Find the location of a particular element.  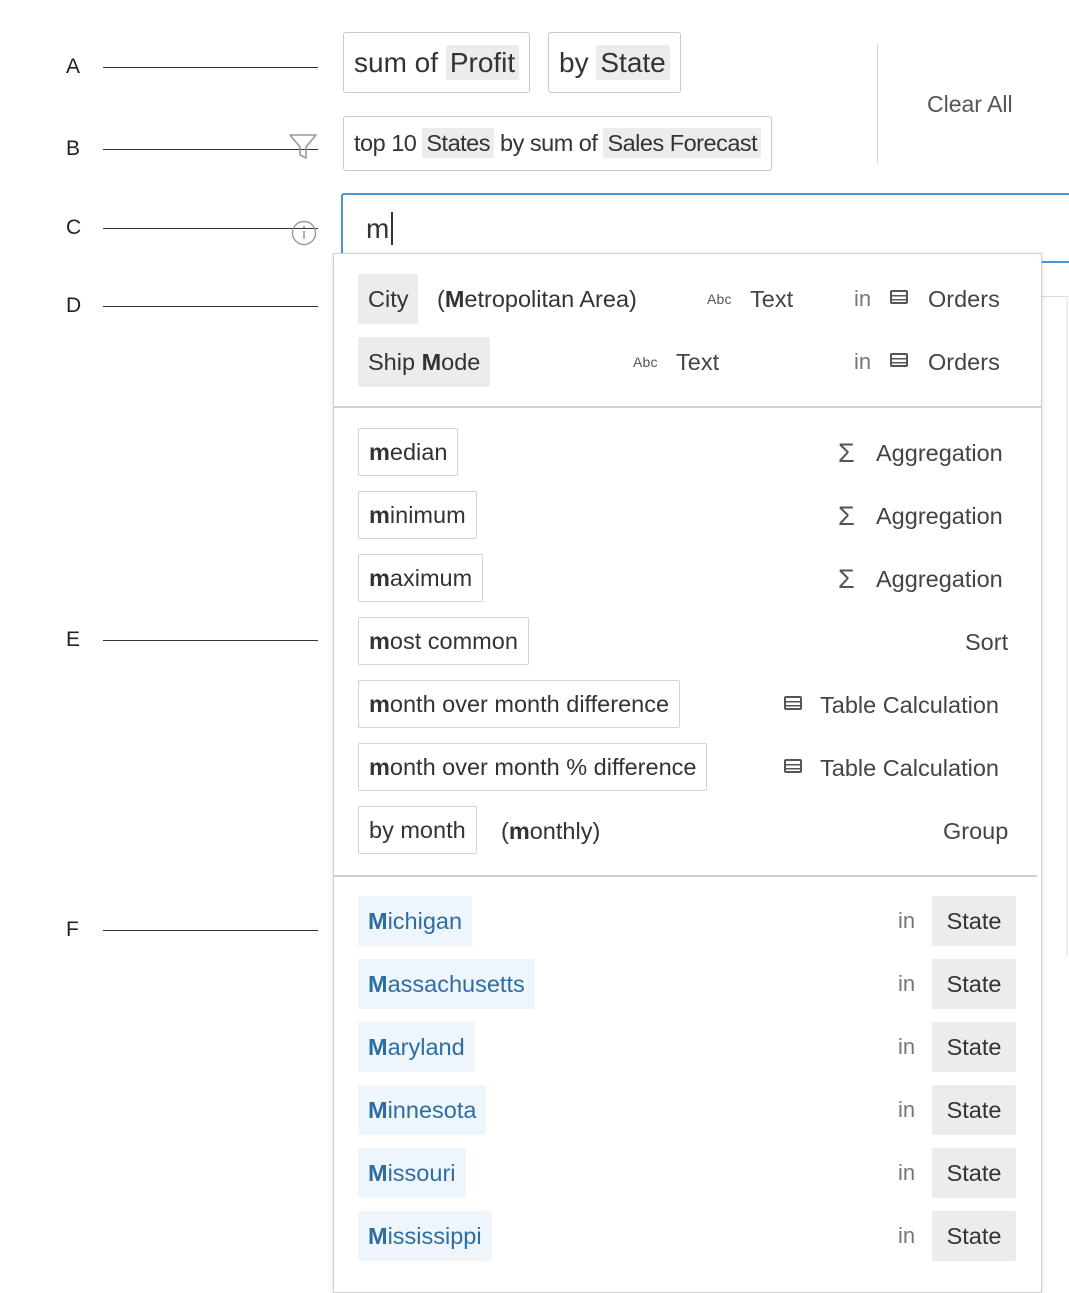

suggestion-value-michigan: Michigan in State is located at coordinates (687, 921).